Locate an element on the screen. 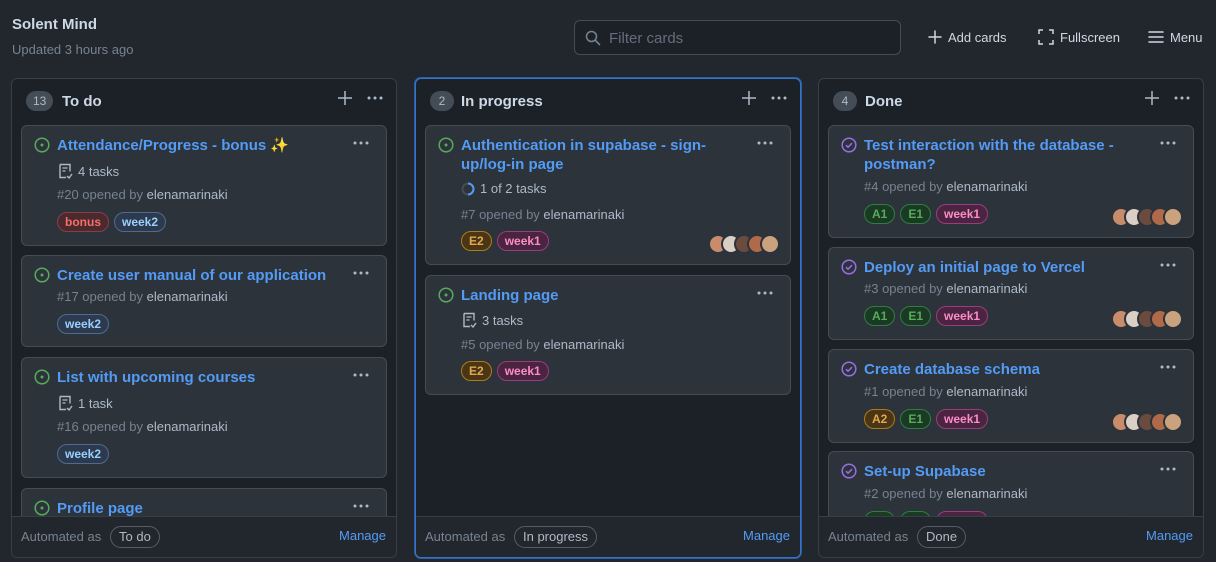 The image size is (1216, 562). issue-title-link: Create user manual of our application is located at coordinates (207, 275).